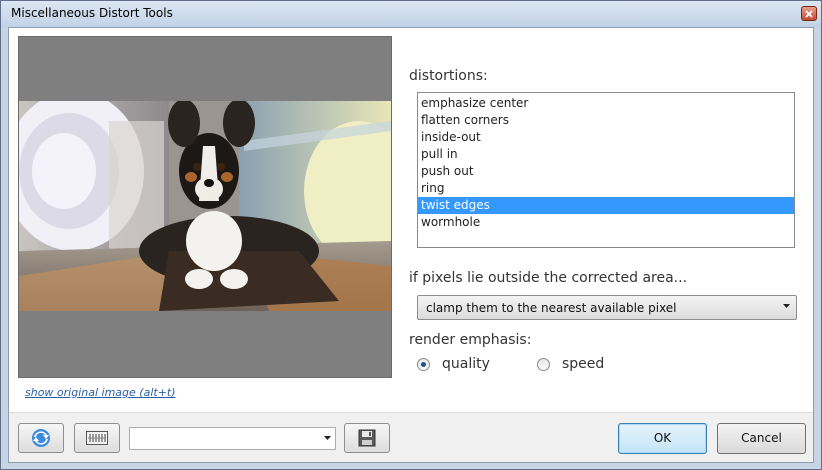 This screenshot has width=822, height=470. Describe the element at coordinates (92, 13) in the screenshot. I see `window-title: Miscellaneous Distort Tools` at that location.